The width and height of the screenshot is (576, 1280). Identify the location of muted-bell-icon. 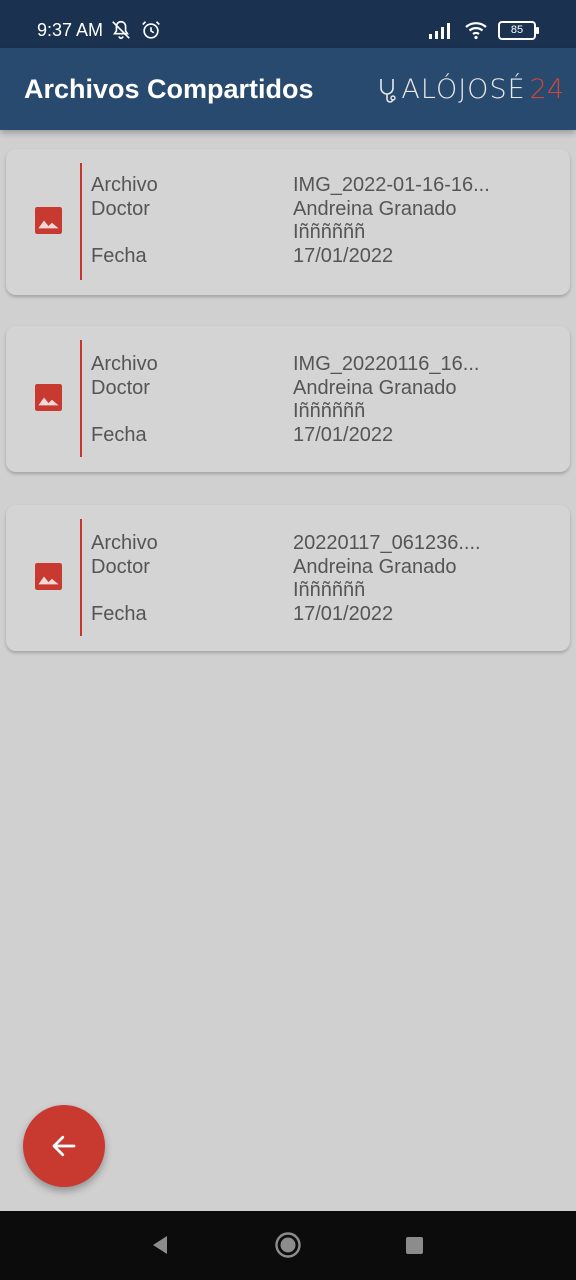
(121, 30).